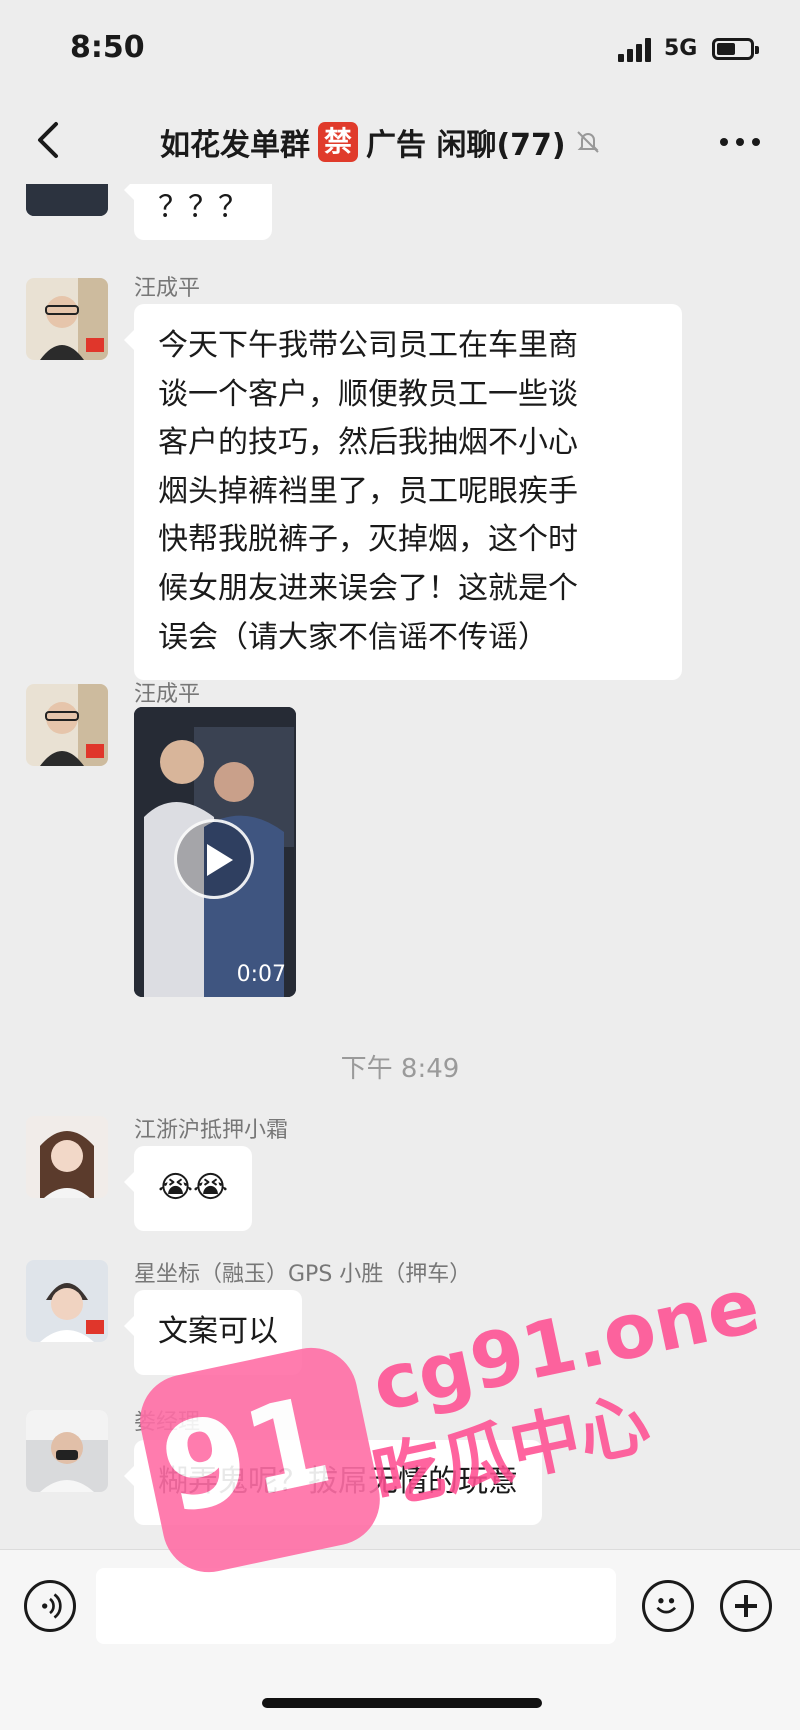 This screenshot has width=800, height=1730. What do you see at coordinates (635, 50) in the screenshot?
I see `signal-icon` at bounding box center [635, 50].